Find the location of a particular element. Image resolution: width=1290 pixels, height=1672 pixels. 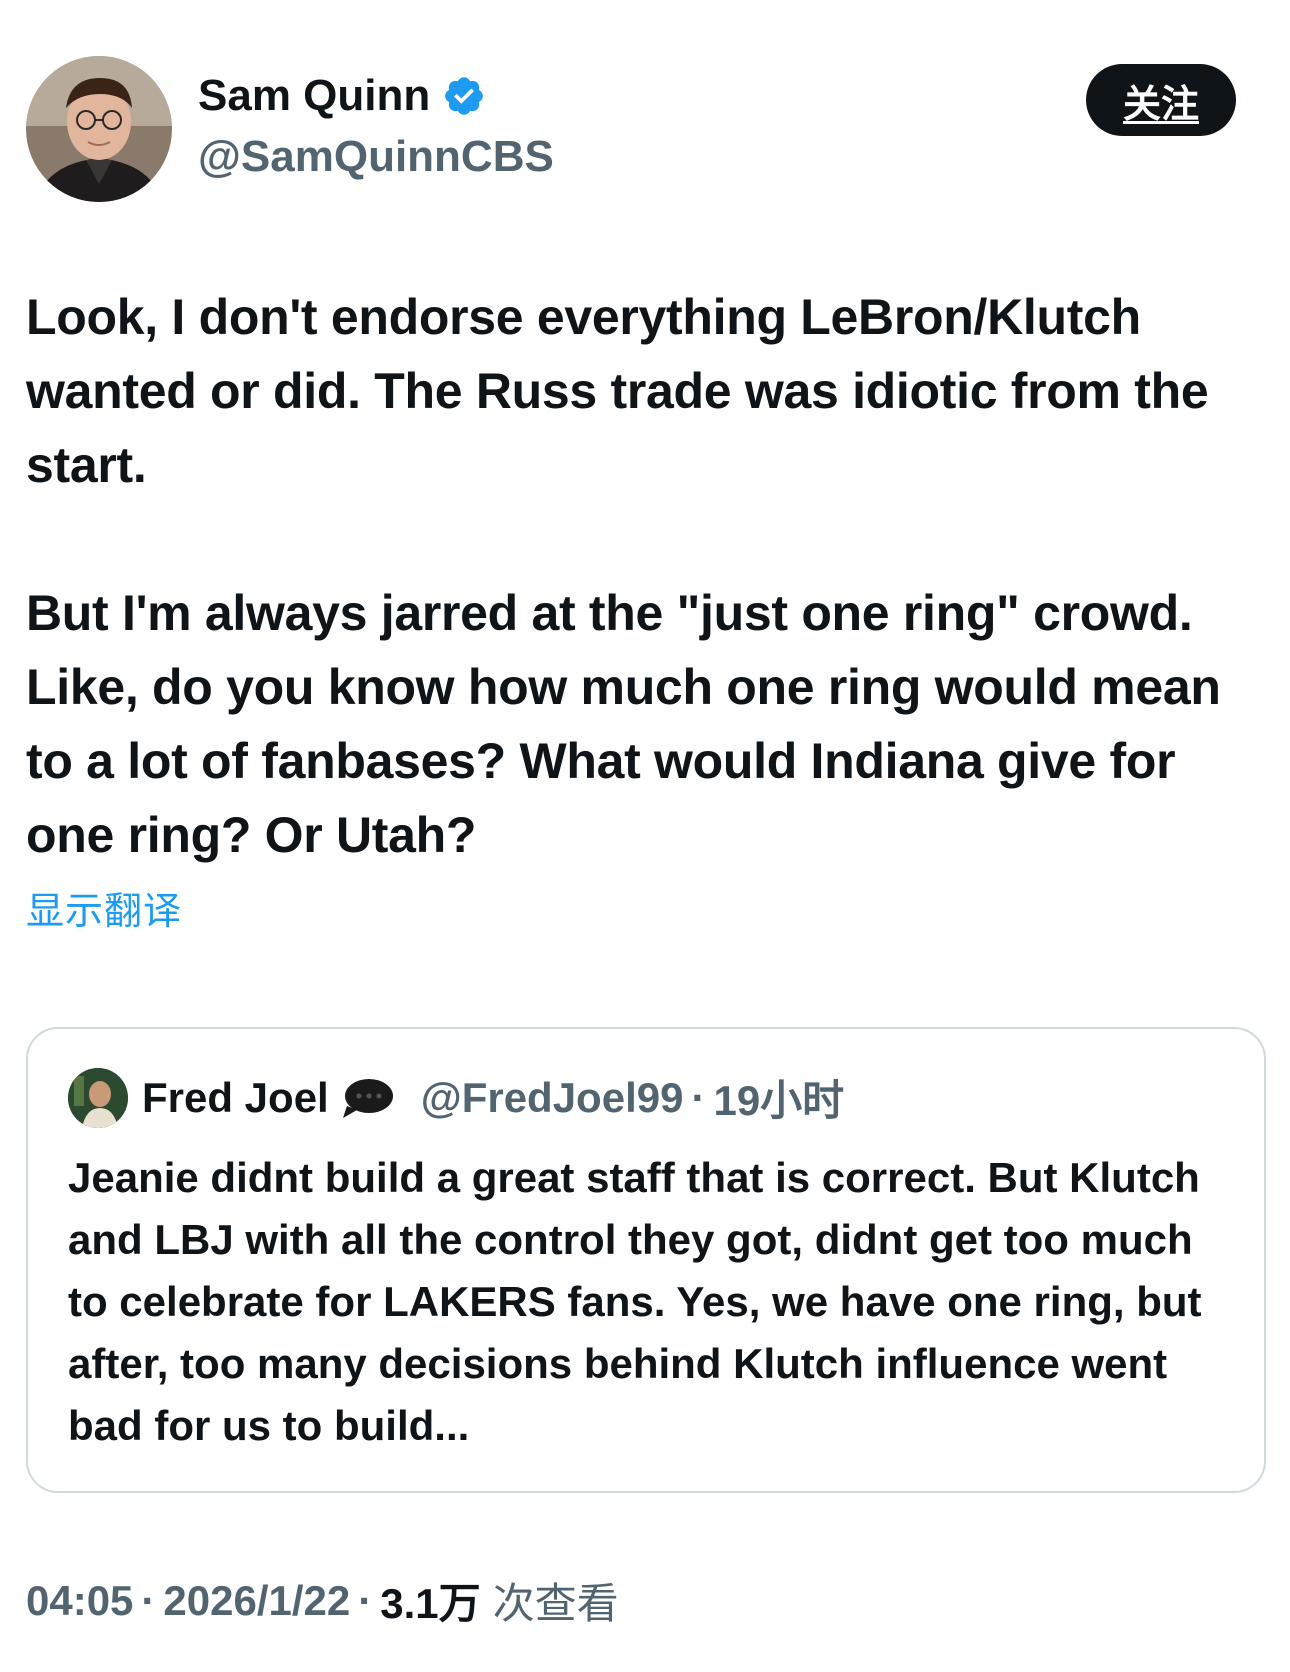

tweet-date: 2026/1/22 is located at coordinates (256, 1601).